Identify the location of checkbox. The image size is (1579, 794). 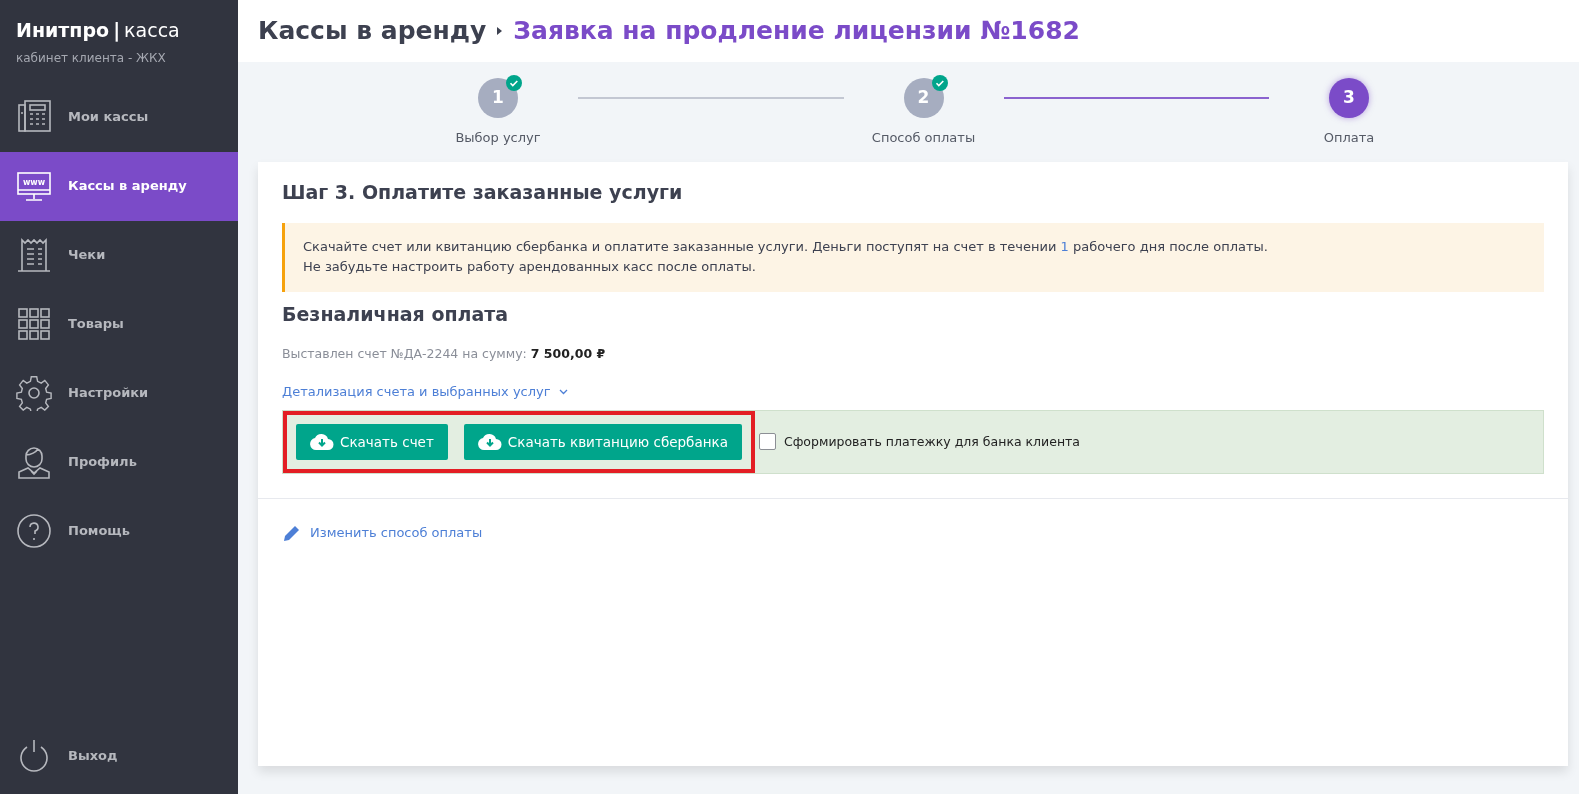
(767, 442).